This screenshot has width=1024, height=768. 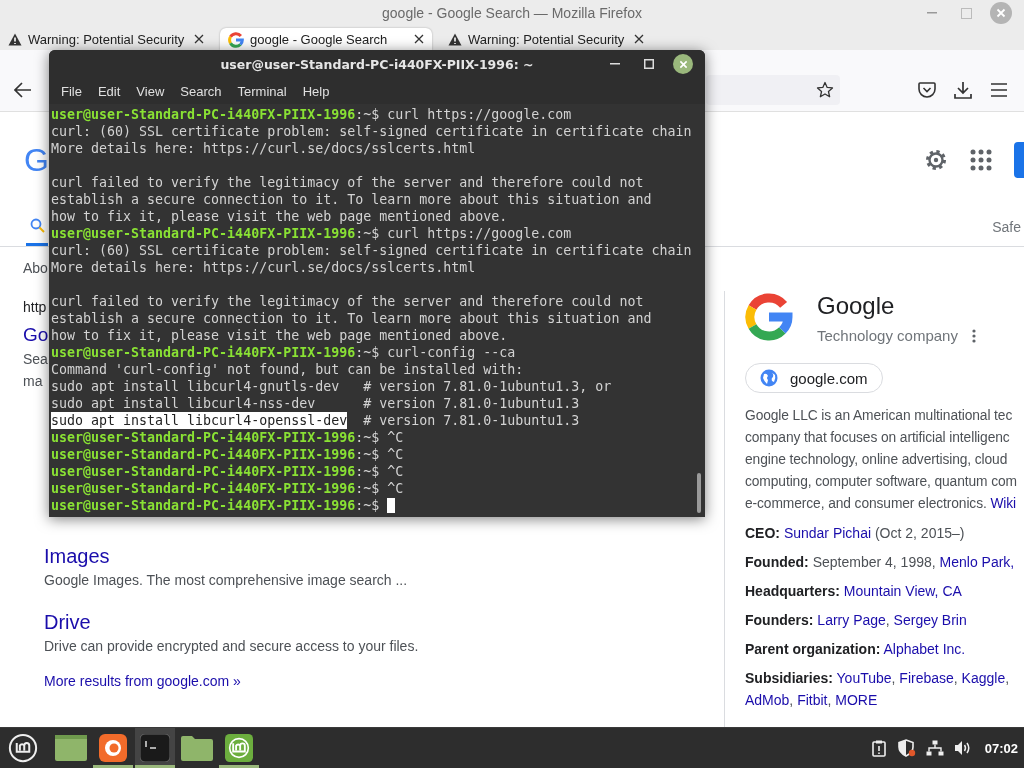 What do you see at coordinates (33, 381) in the screenshot?
I see `result-snippet: ma` at bounding box center [33, 381].